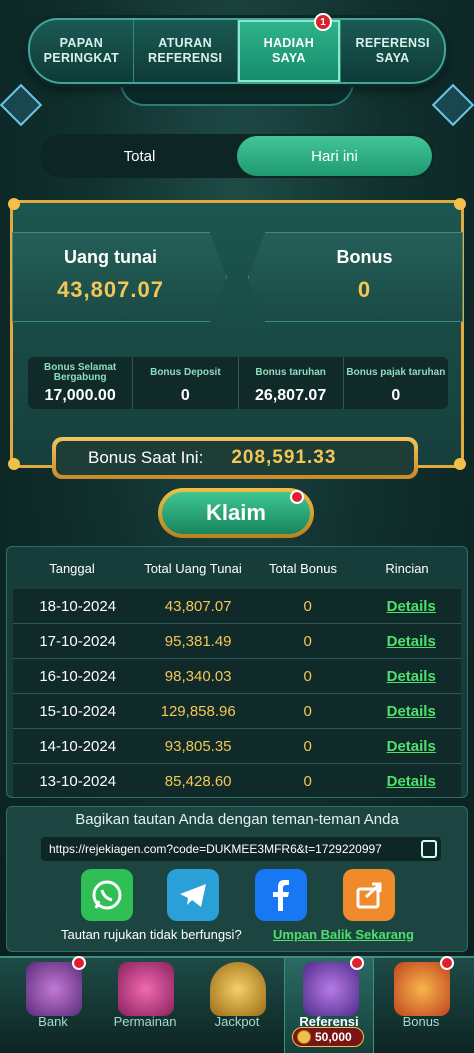 This screenshot has width=474, height=1053. I want to click on cash-label: Uang tunai, so click(110, 257).